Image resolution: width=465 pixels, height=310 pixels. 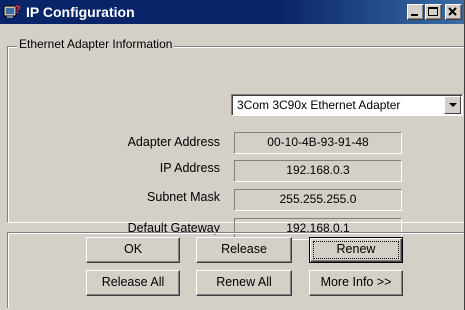 I want to click on renew-all-button-label: Renew All, so click(x=244, y=282).